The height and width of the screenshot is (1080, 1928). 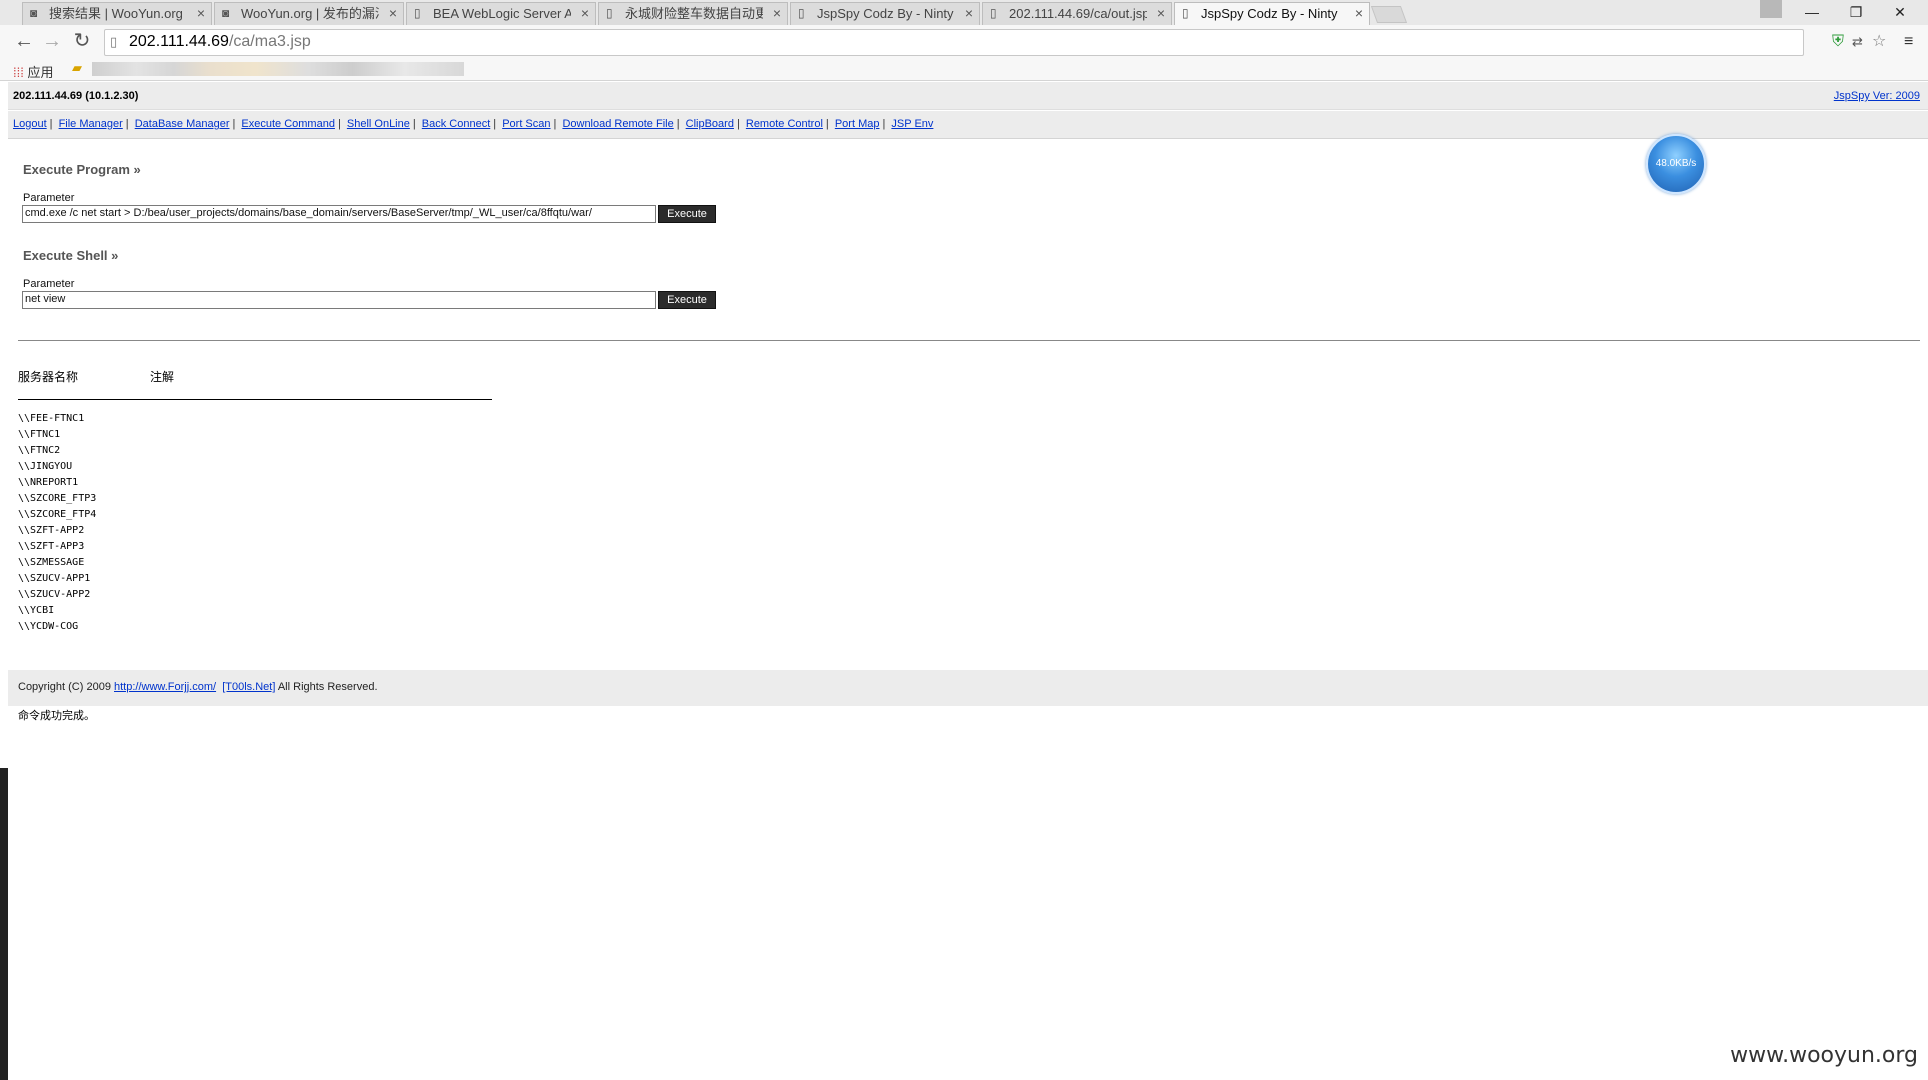 I want to click on watermark: www.wooyun.org, so click(x=1824, y=1055).